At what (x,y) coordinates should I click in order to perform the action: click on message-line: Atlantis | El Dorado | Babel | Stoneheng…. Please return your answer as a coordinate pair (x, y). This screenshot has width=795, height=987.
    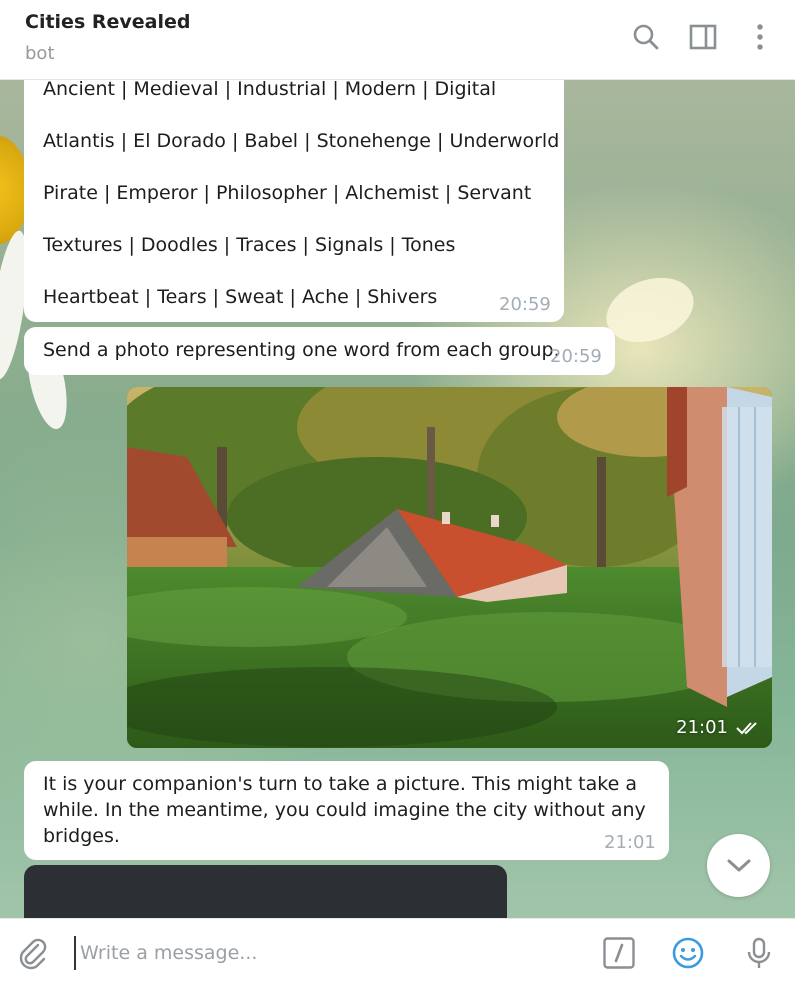
    Looking at the image, I should click on (301, 141).